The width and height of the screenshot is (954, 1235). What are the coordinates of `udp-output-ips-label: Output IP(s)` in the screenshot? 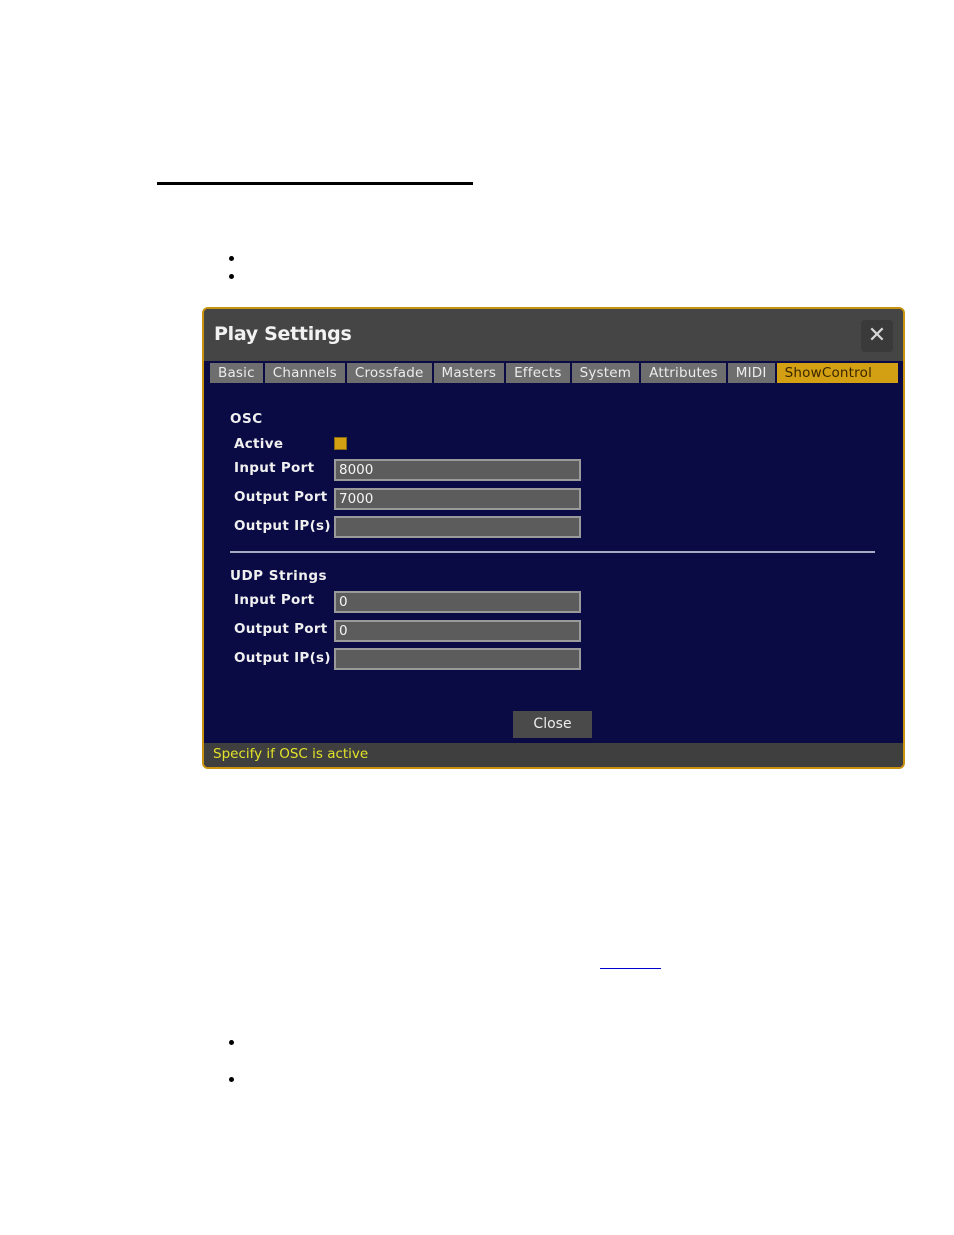 It's located at (282, 658).